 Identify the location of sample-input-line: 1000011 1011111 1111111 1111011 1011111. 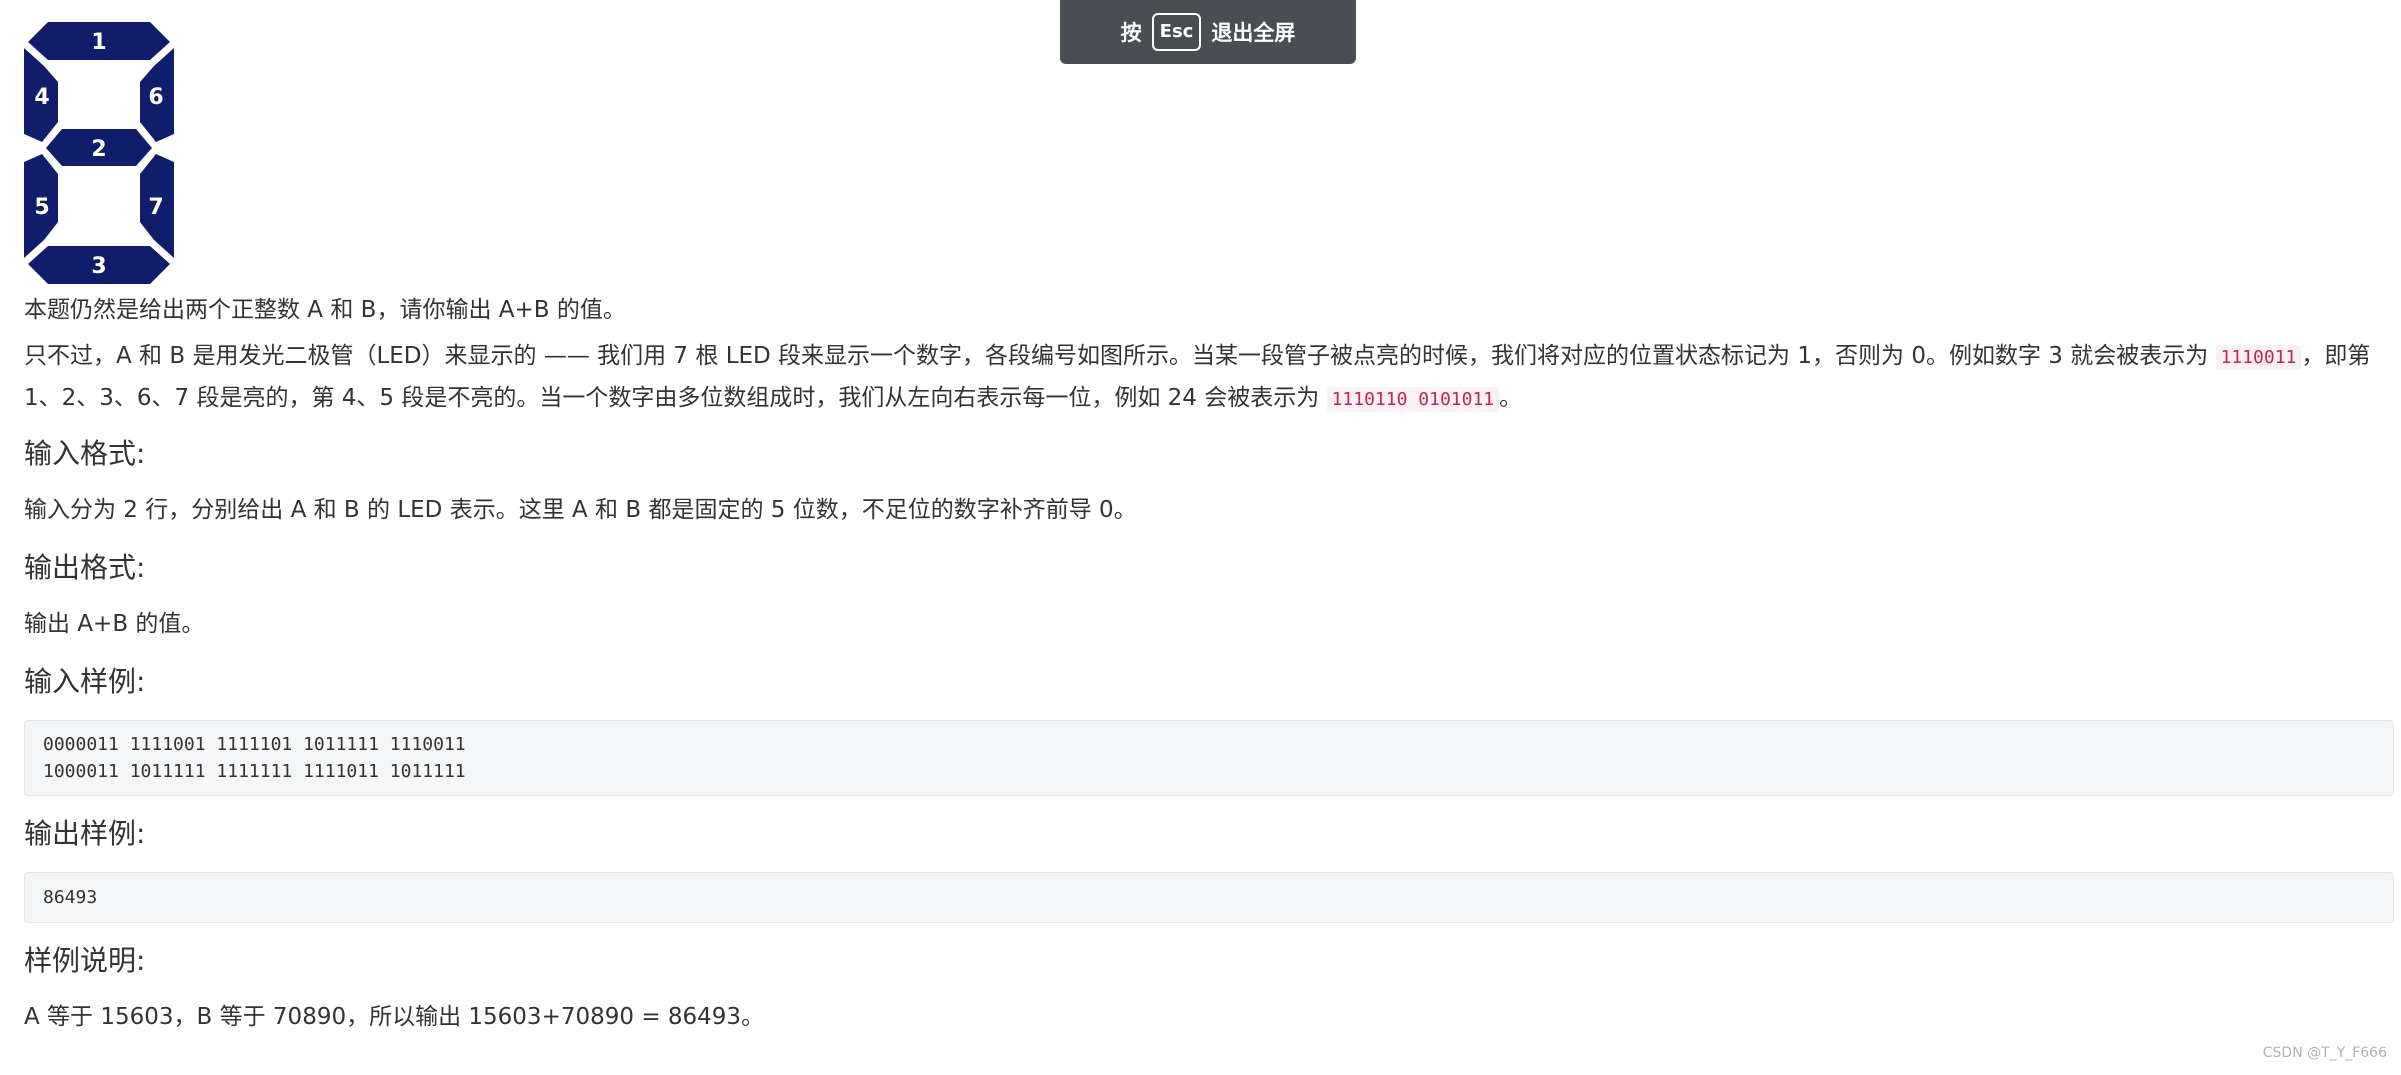
(254, 771).